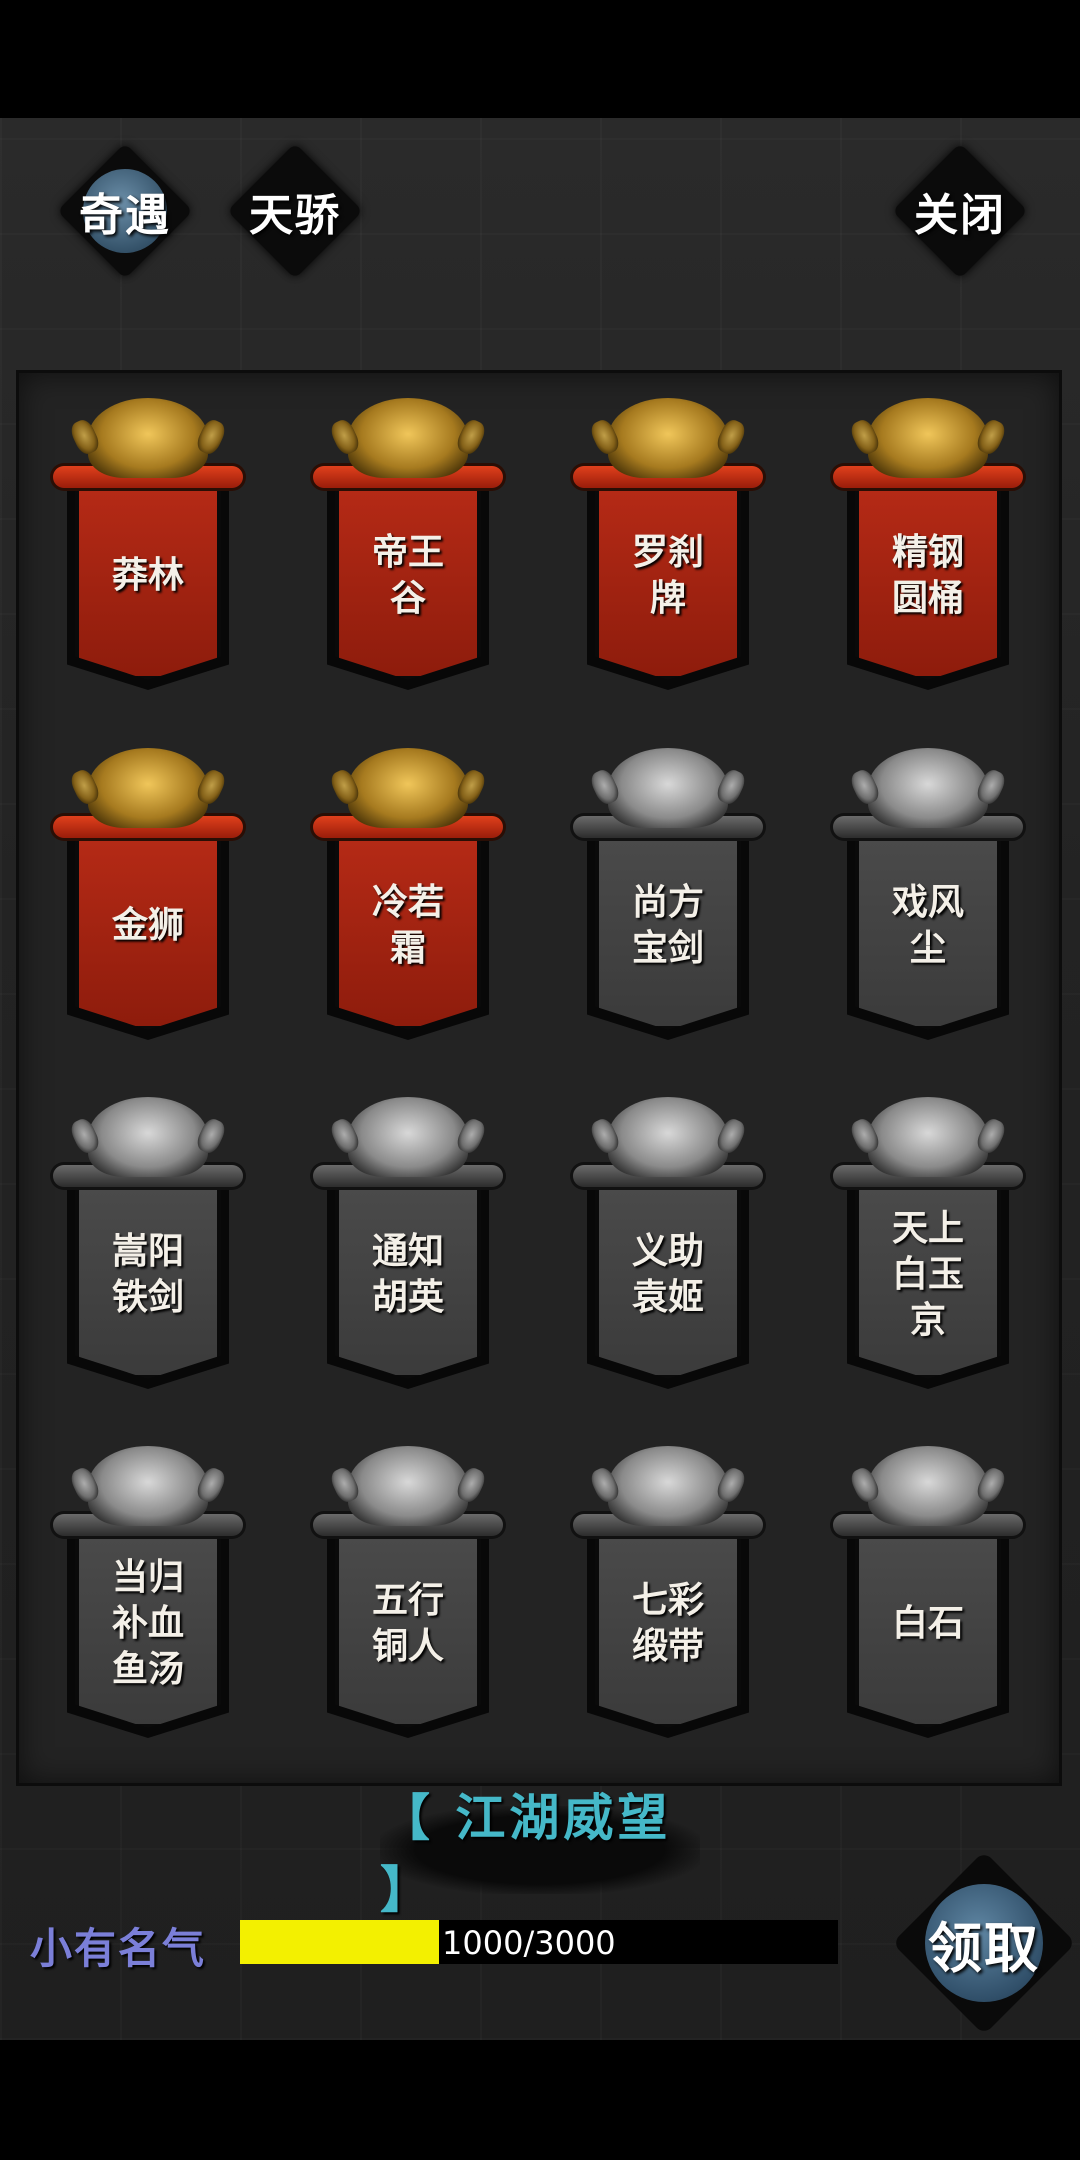  I want to click on banner-label: 罗刹牌, so click(667, 575).